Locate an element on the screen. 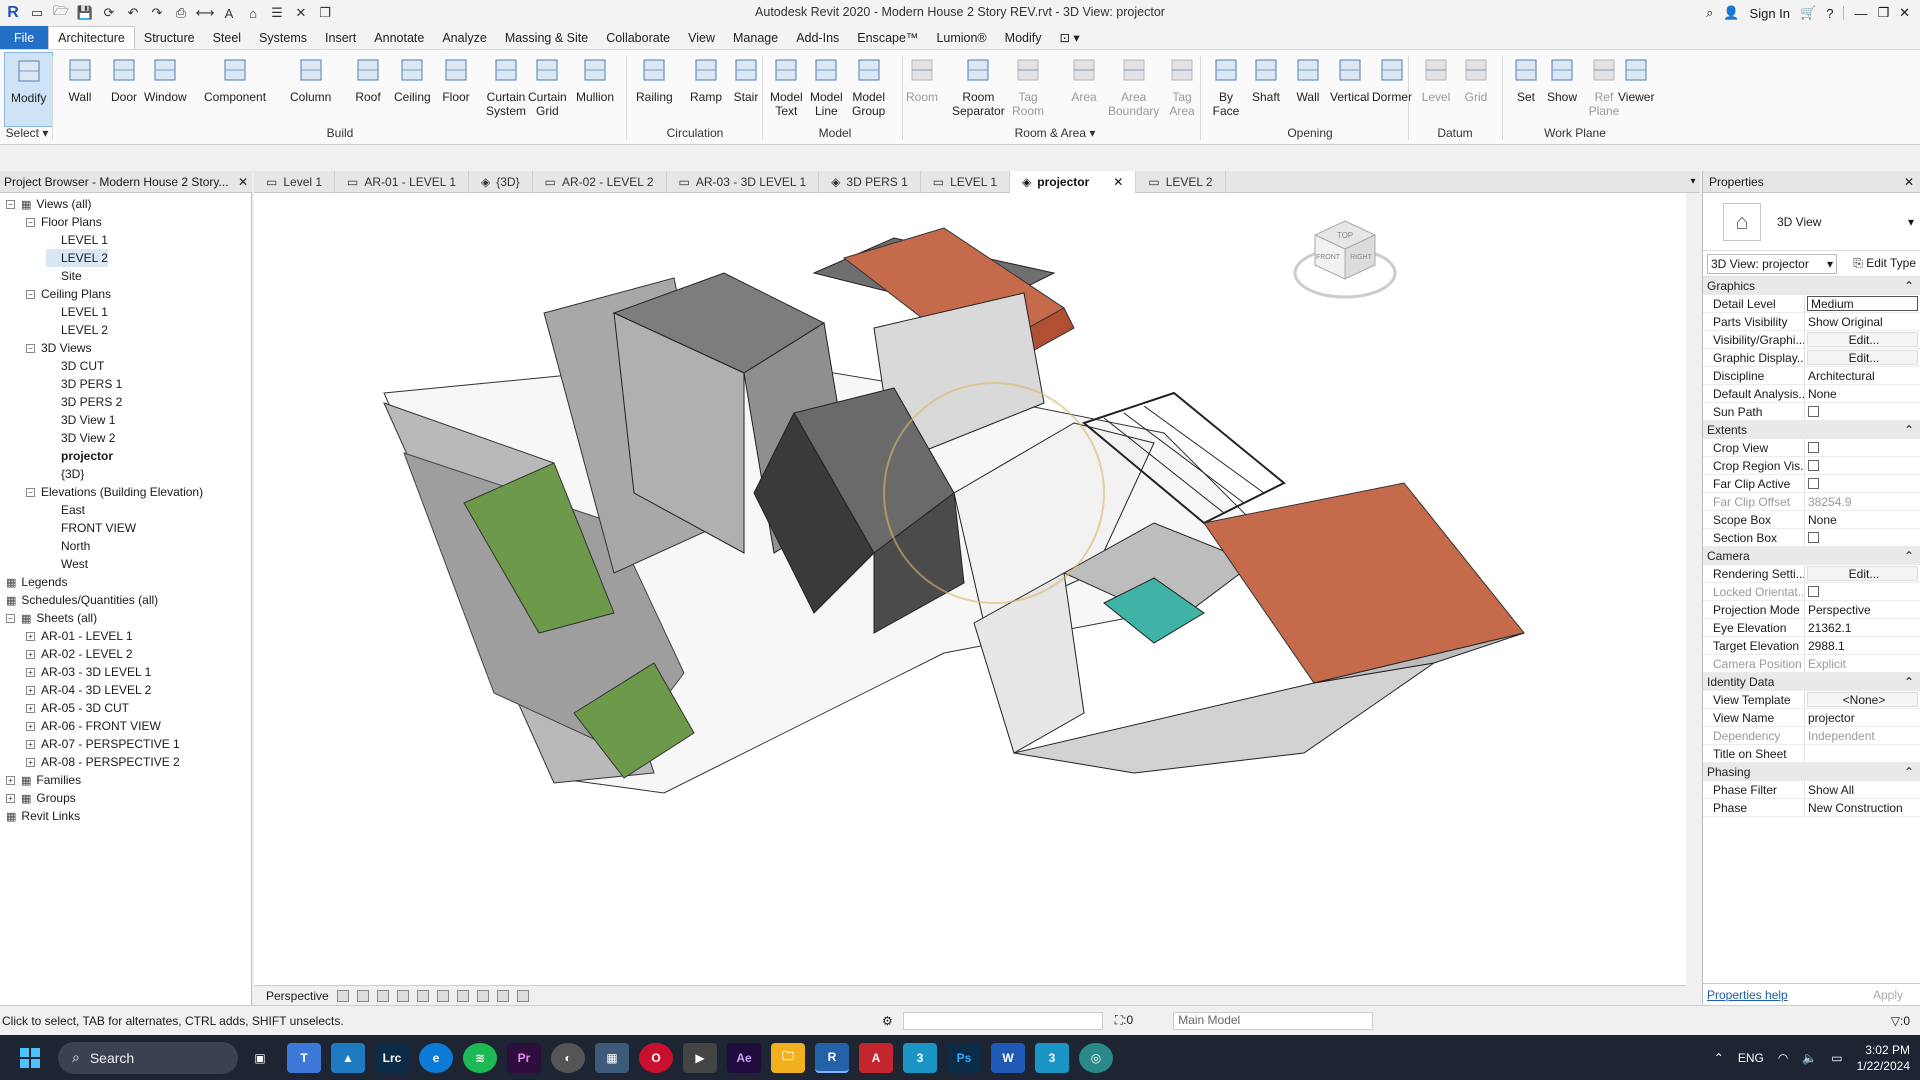 Image resolution: width=1920 pixels, height=1080 pixels. tab-massing-site: Massing & Site is located at coordinates (546, 37).